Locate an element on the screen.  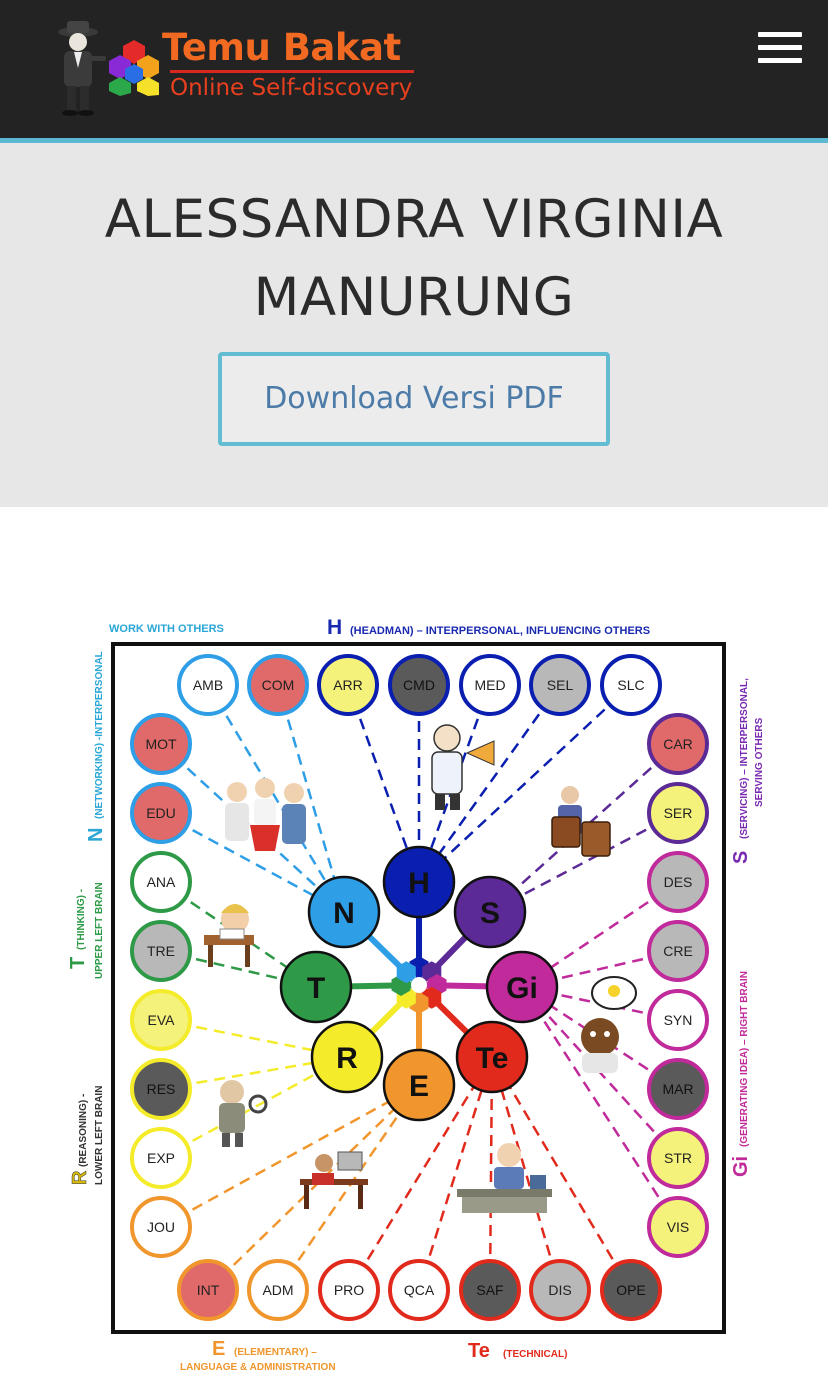
logo-divider is located at coordinates (292, 71).